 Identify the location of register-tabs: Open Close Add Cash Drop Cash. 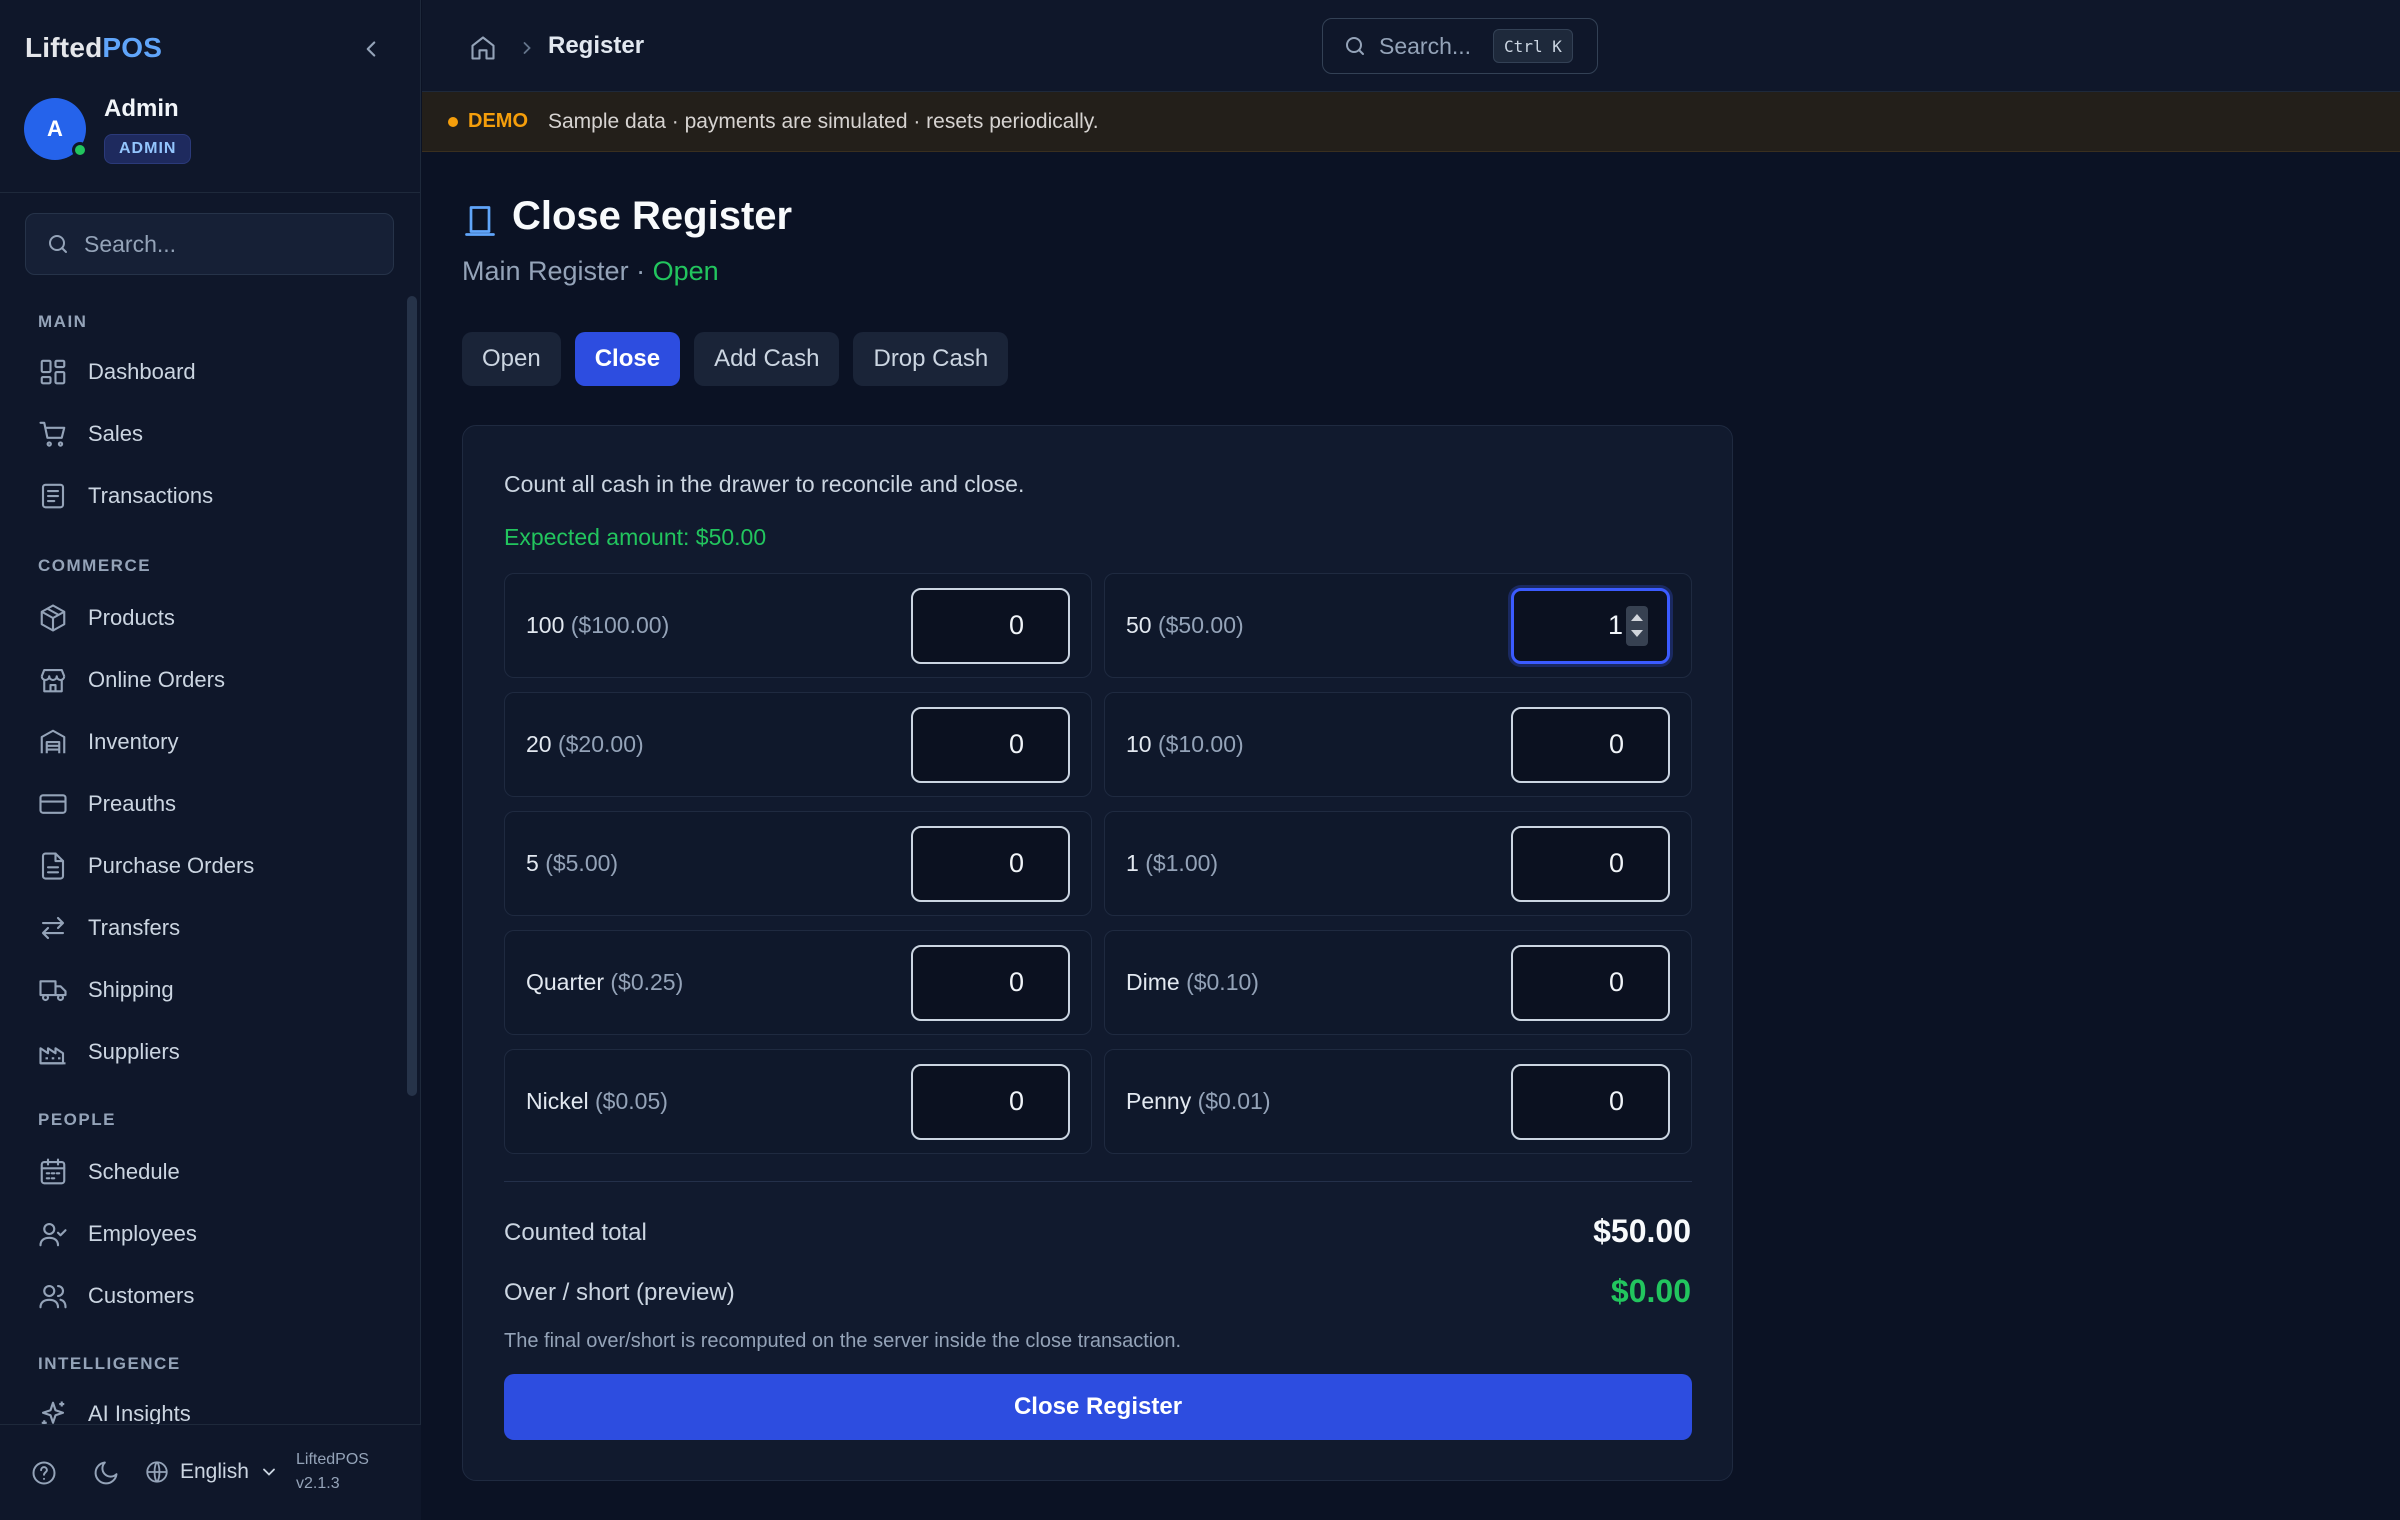
(735, 359).